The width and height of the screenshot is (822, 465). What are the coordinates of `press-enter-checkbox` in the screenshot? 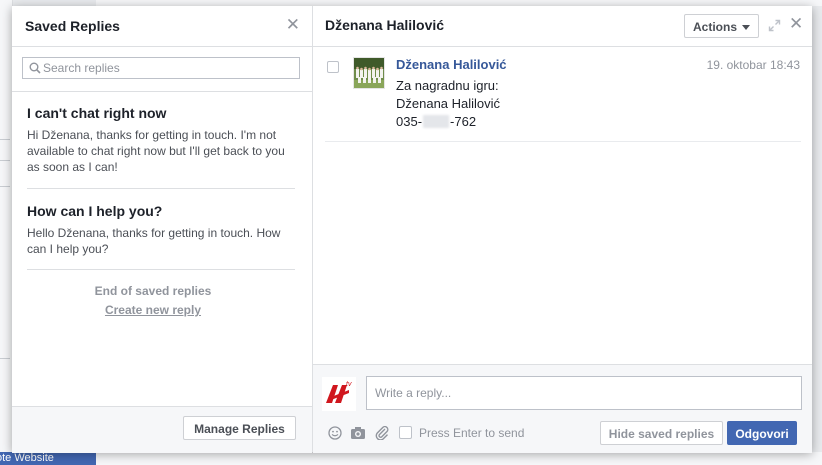 It's located at (405, 432).